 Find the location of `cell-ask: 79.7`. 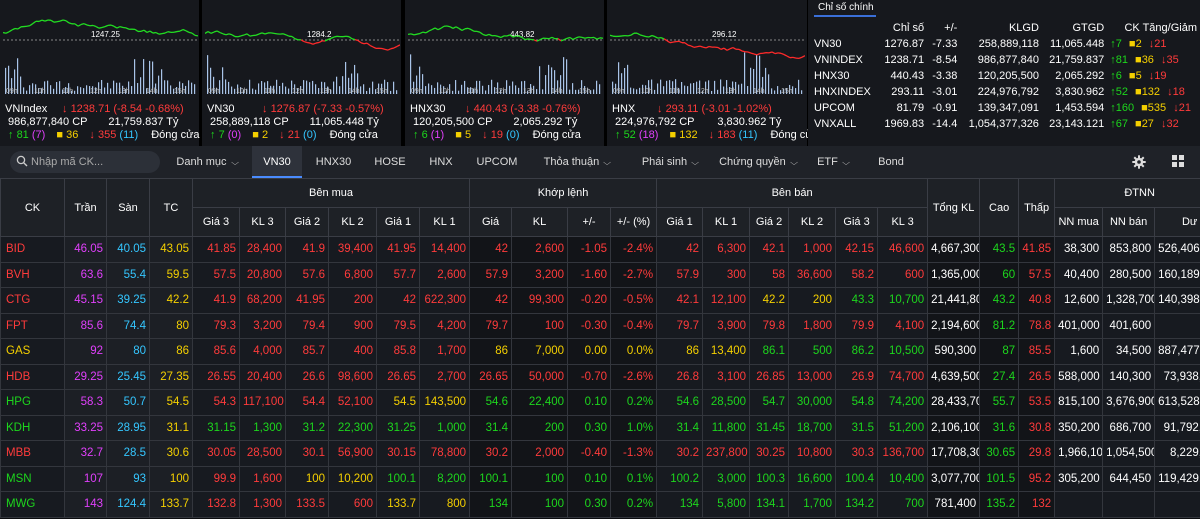

cell-ask: 79.7 is located at coordinates (680, 325).